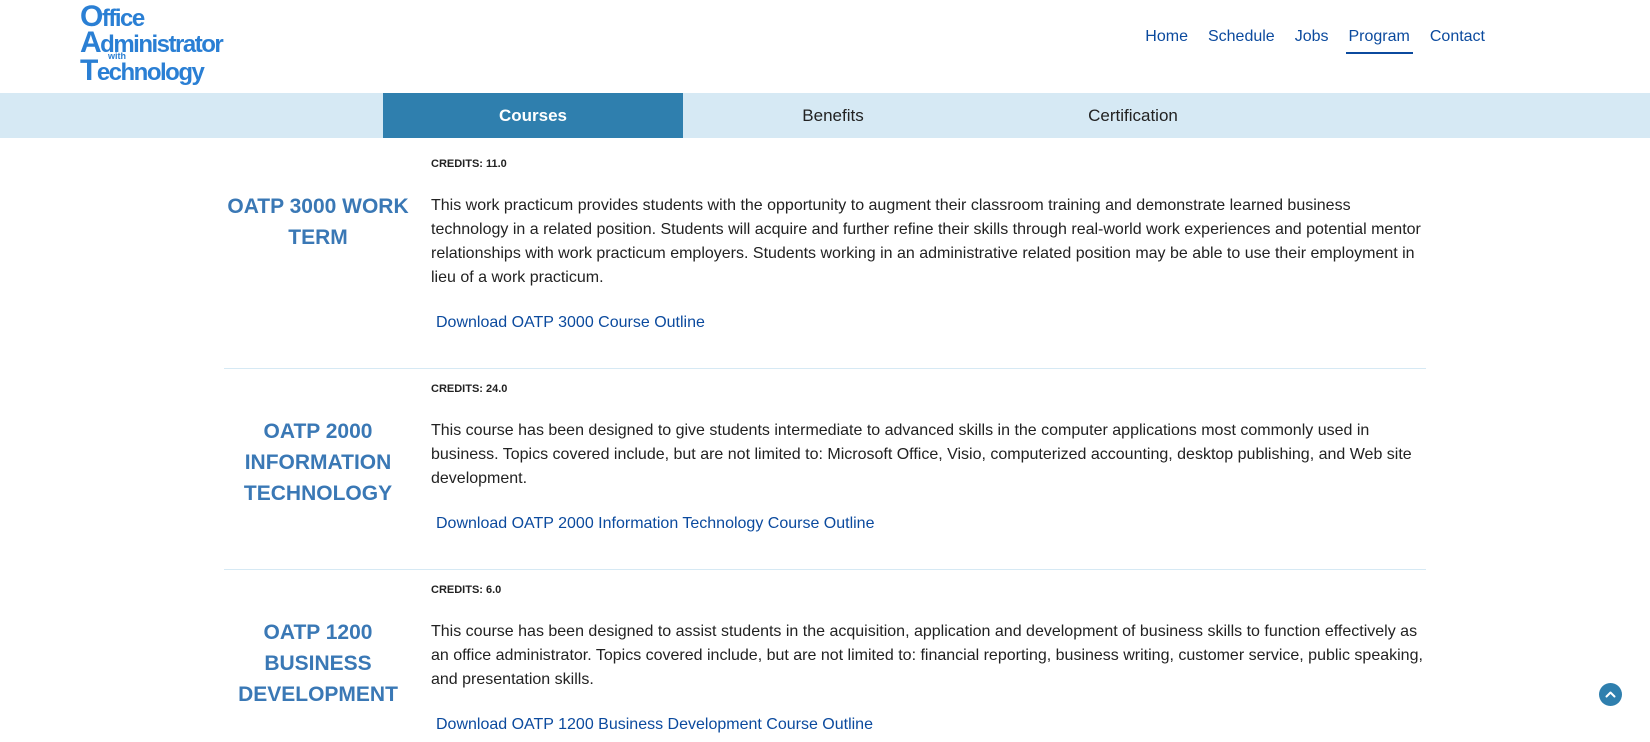  What do you see at coordinates (318, 222) in the screenshot?
I see `course-title: OATP 3000 WORK TERM` at bounding box center [318, 222].